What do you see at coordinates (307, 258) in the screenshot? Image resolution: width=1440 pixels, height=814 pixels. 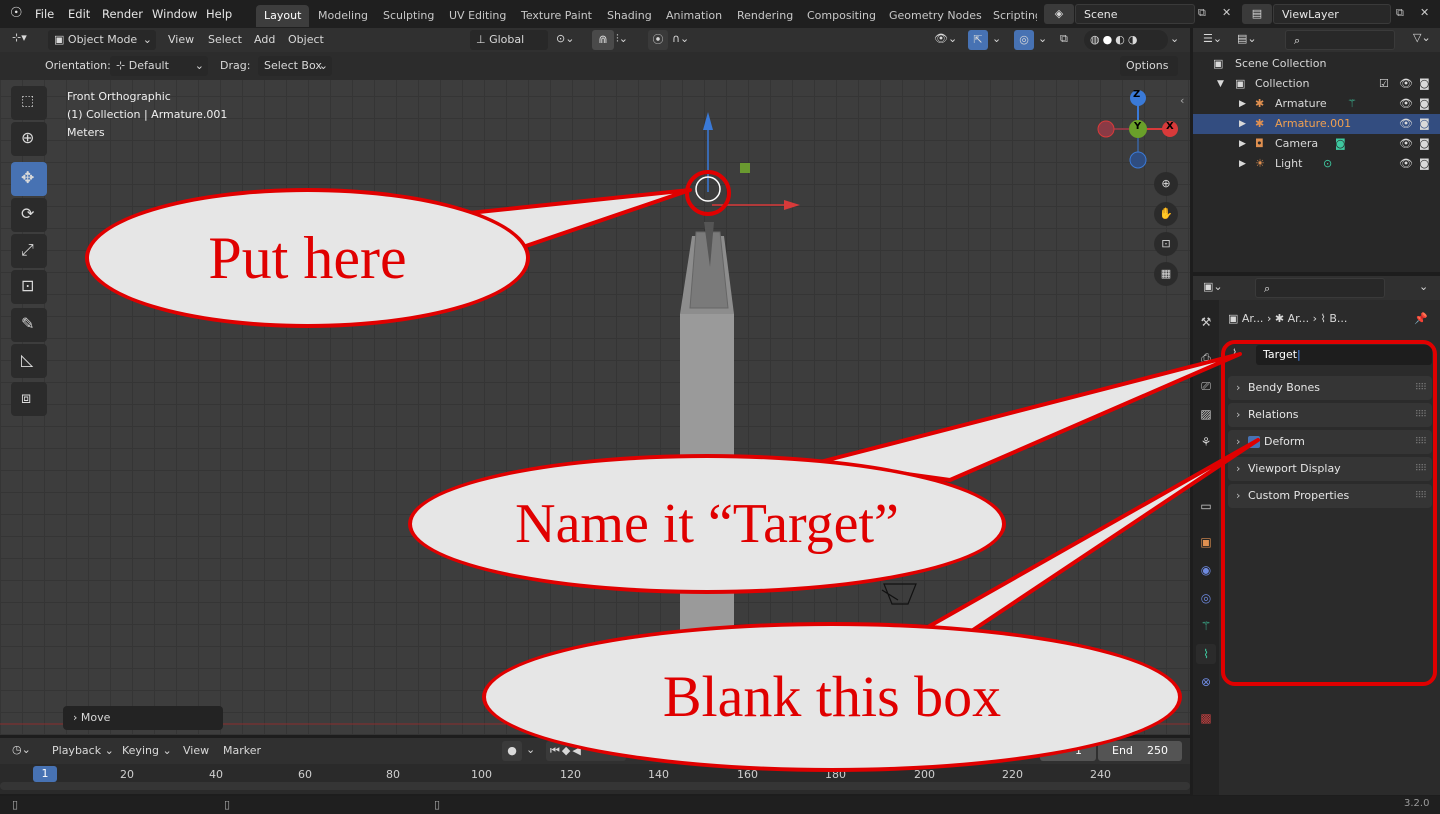 I see `callout-put-here: Put here` at bounding box center [307, 258].